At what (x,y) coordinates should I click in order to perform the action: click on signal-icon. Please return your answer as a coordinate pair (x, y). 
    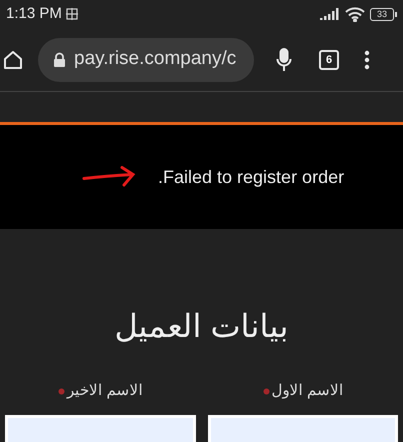
    Looking at the image, I should click on (330, 14).